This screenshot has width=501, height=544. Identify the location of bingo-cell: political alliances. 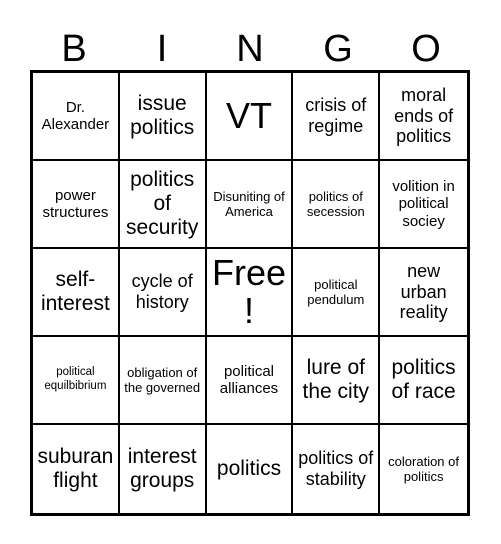
(250, 381).